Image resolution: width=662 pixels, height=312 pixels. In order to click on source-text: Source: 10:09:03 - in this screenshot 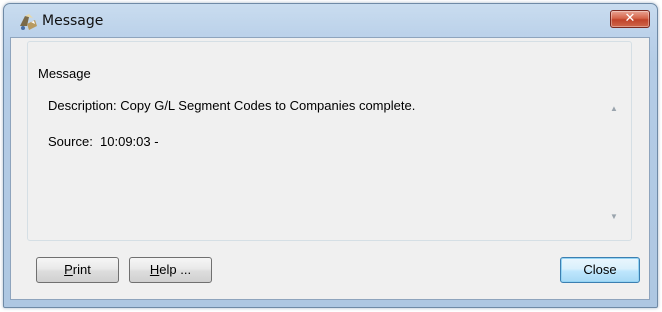, I will do `click(103, 141)`.